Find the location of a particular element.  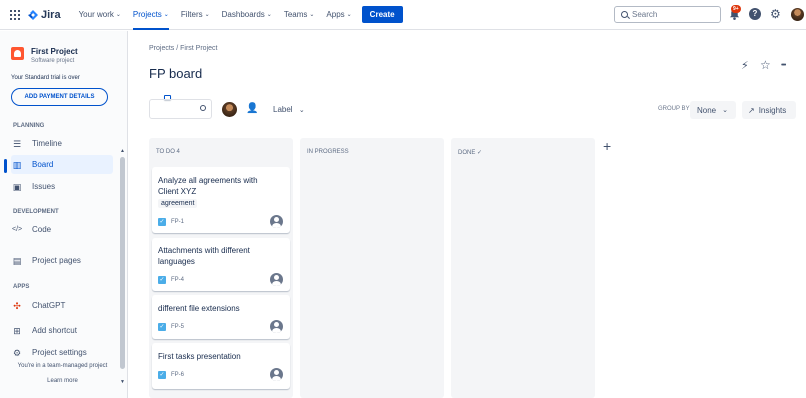

nav-label: Apps is located at coordinates (335, 14).